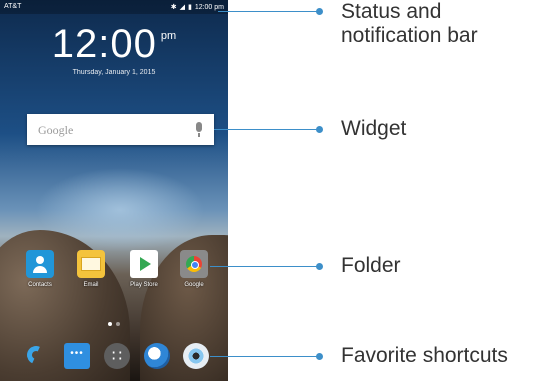  What do you see at coordinates (91, 264) in the screenshot?
I see `email-icon` at bounding box center [91, 264].